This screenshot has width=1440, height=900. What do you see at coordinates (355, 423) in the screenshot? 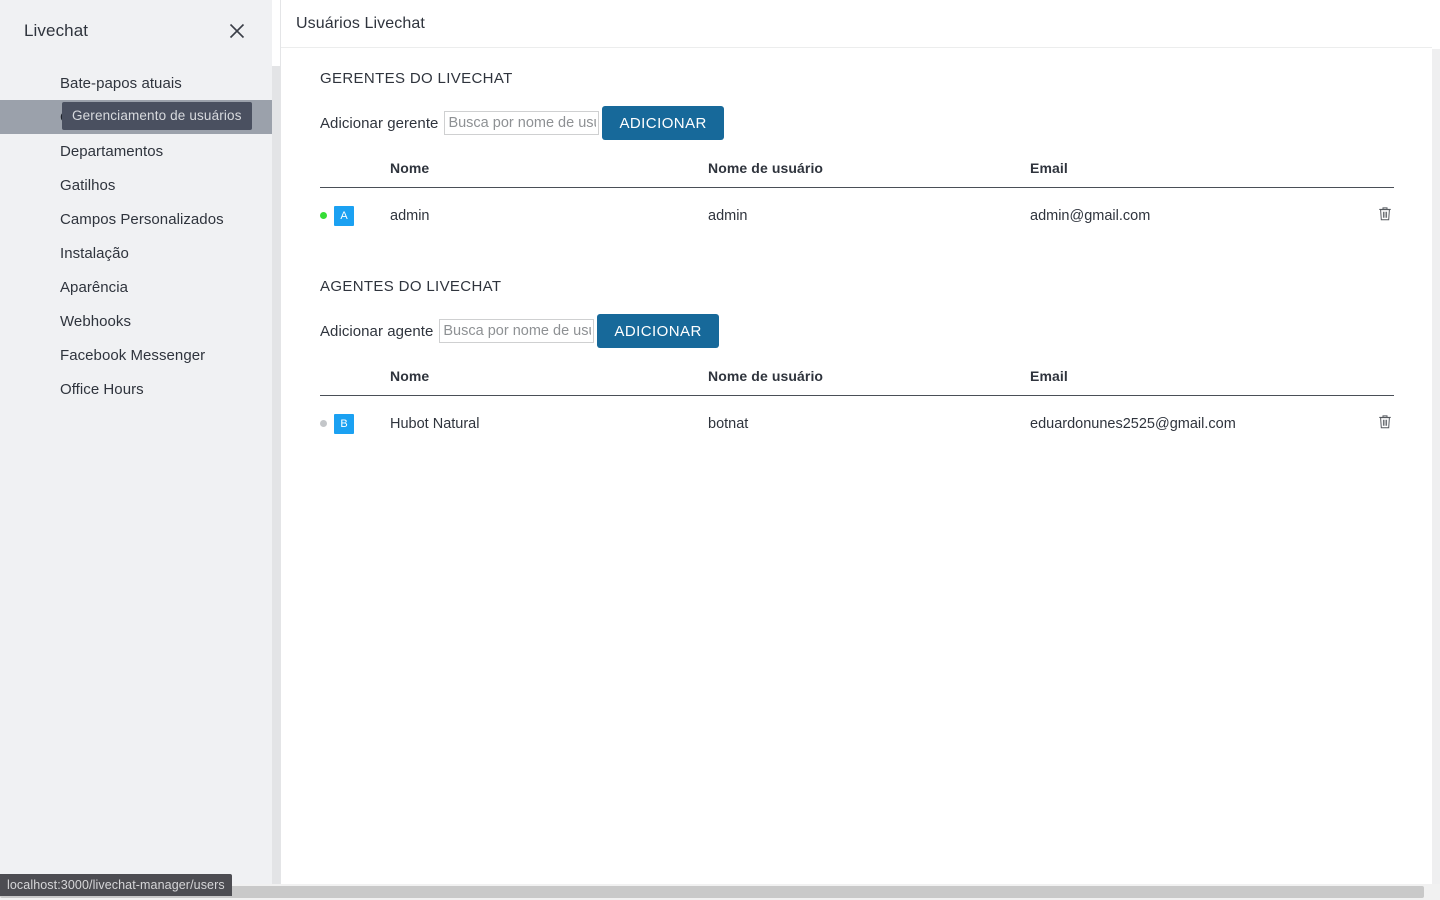
I see `avatar-cell: B` at bounding box center [355, 423].